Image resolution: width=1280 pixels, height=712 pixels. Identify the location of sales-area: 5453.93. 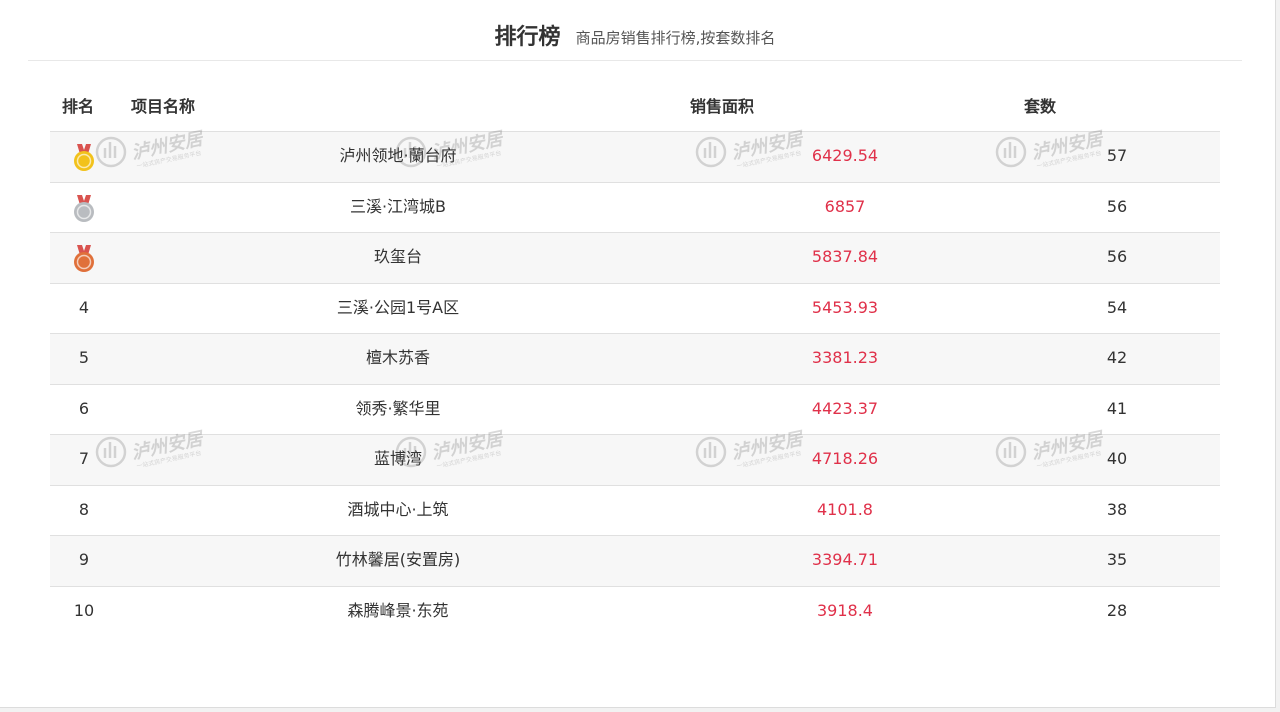
(845, 307).